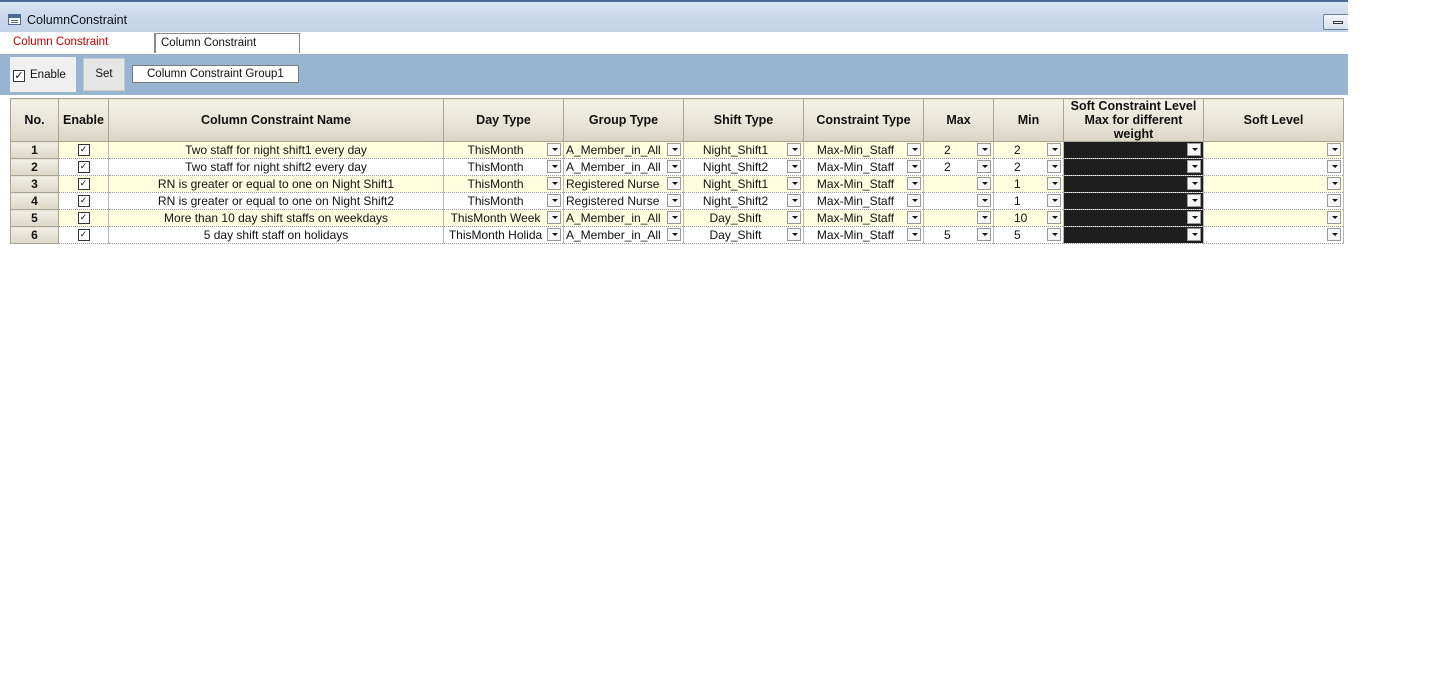 This screenshot has width=1434, height=692. What do you see at coordinates (623, 184) in the screenshot?
I see `group-type-combo: Registered Nurse` at bounding box center [623, 184].